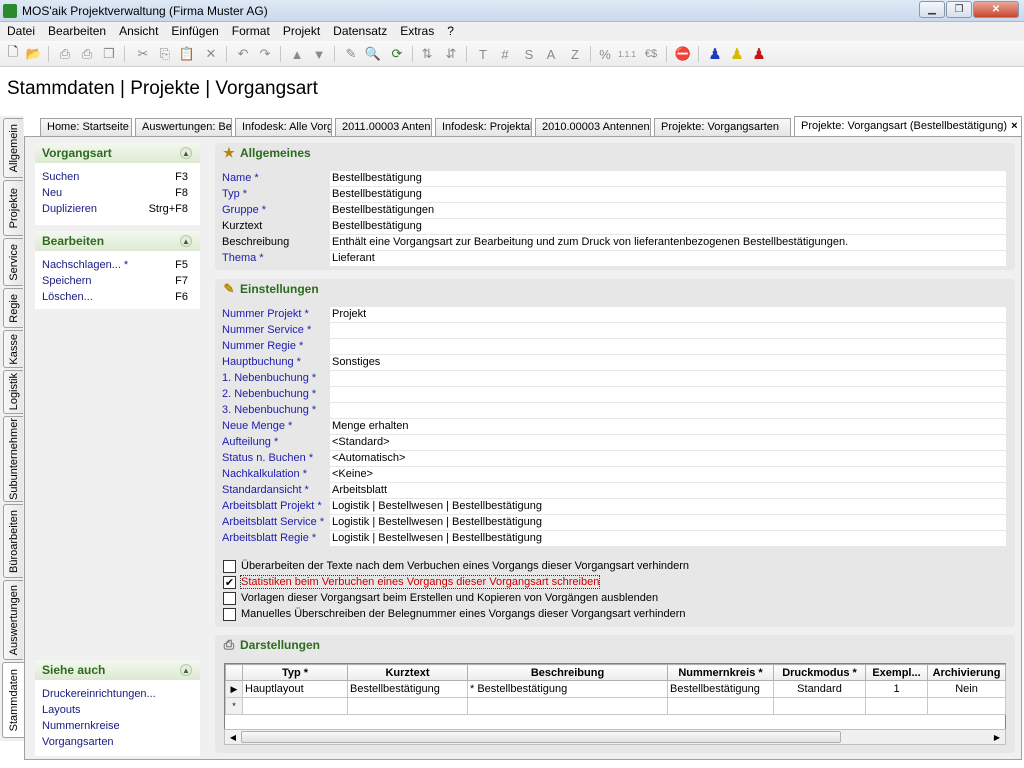 This screenshot has height=768, width=1024. I want to click on action-speichern: Speichern F7, so click(115, 282).